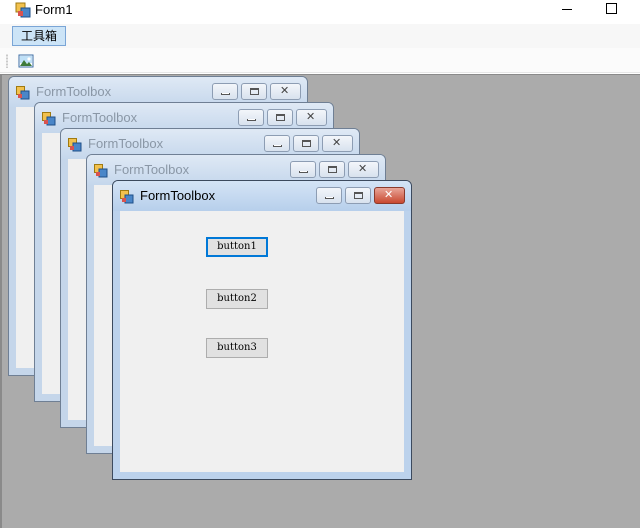  Describe the element at coordinates (320, 36) in the screenshot. I see `menu-strip: 工具箱` at that location.